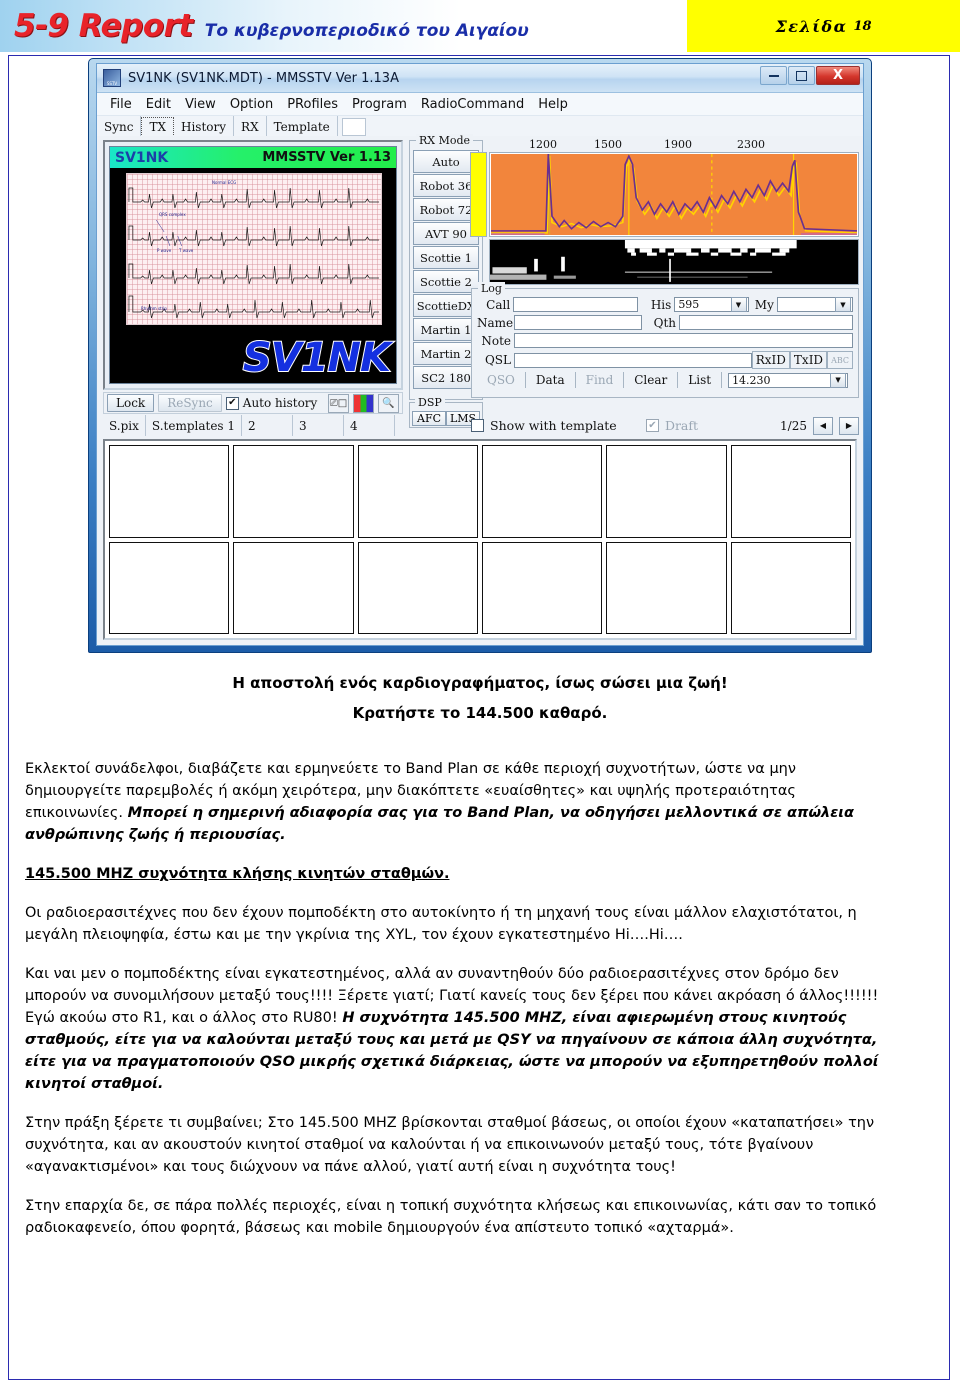 This screenshot has width=960, height=1387. Describe the element at coordinates (678, 144) in the screenshot. I see `spectrum-tick-1900: 1900` at that location.